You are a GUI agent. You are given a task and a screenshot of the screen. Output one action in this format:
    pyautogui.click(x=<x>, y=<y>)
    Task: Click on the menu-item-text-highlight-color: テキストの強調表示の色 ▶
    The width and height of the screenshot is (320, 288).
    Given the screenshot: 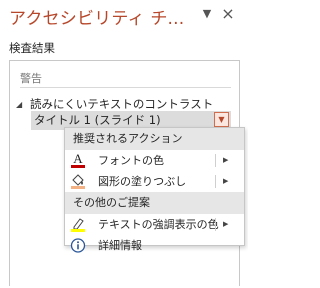 What is the action you would take?
    pyautogui.click(x=154, y=224)
    